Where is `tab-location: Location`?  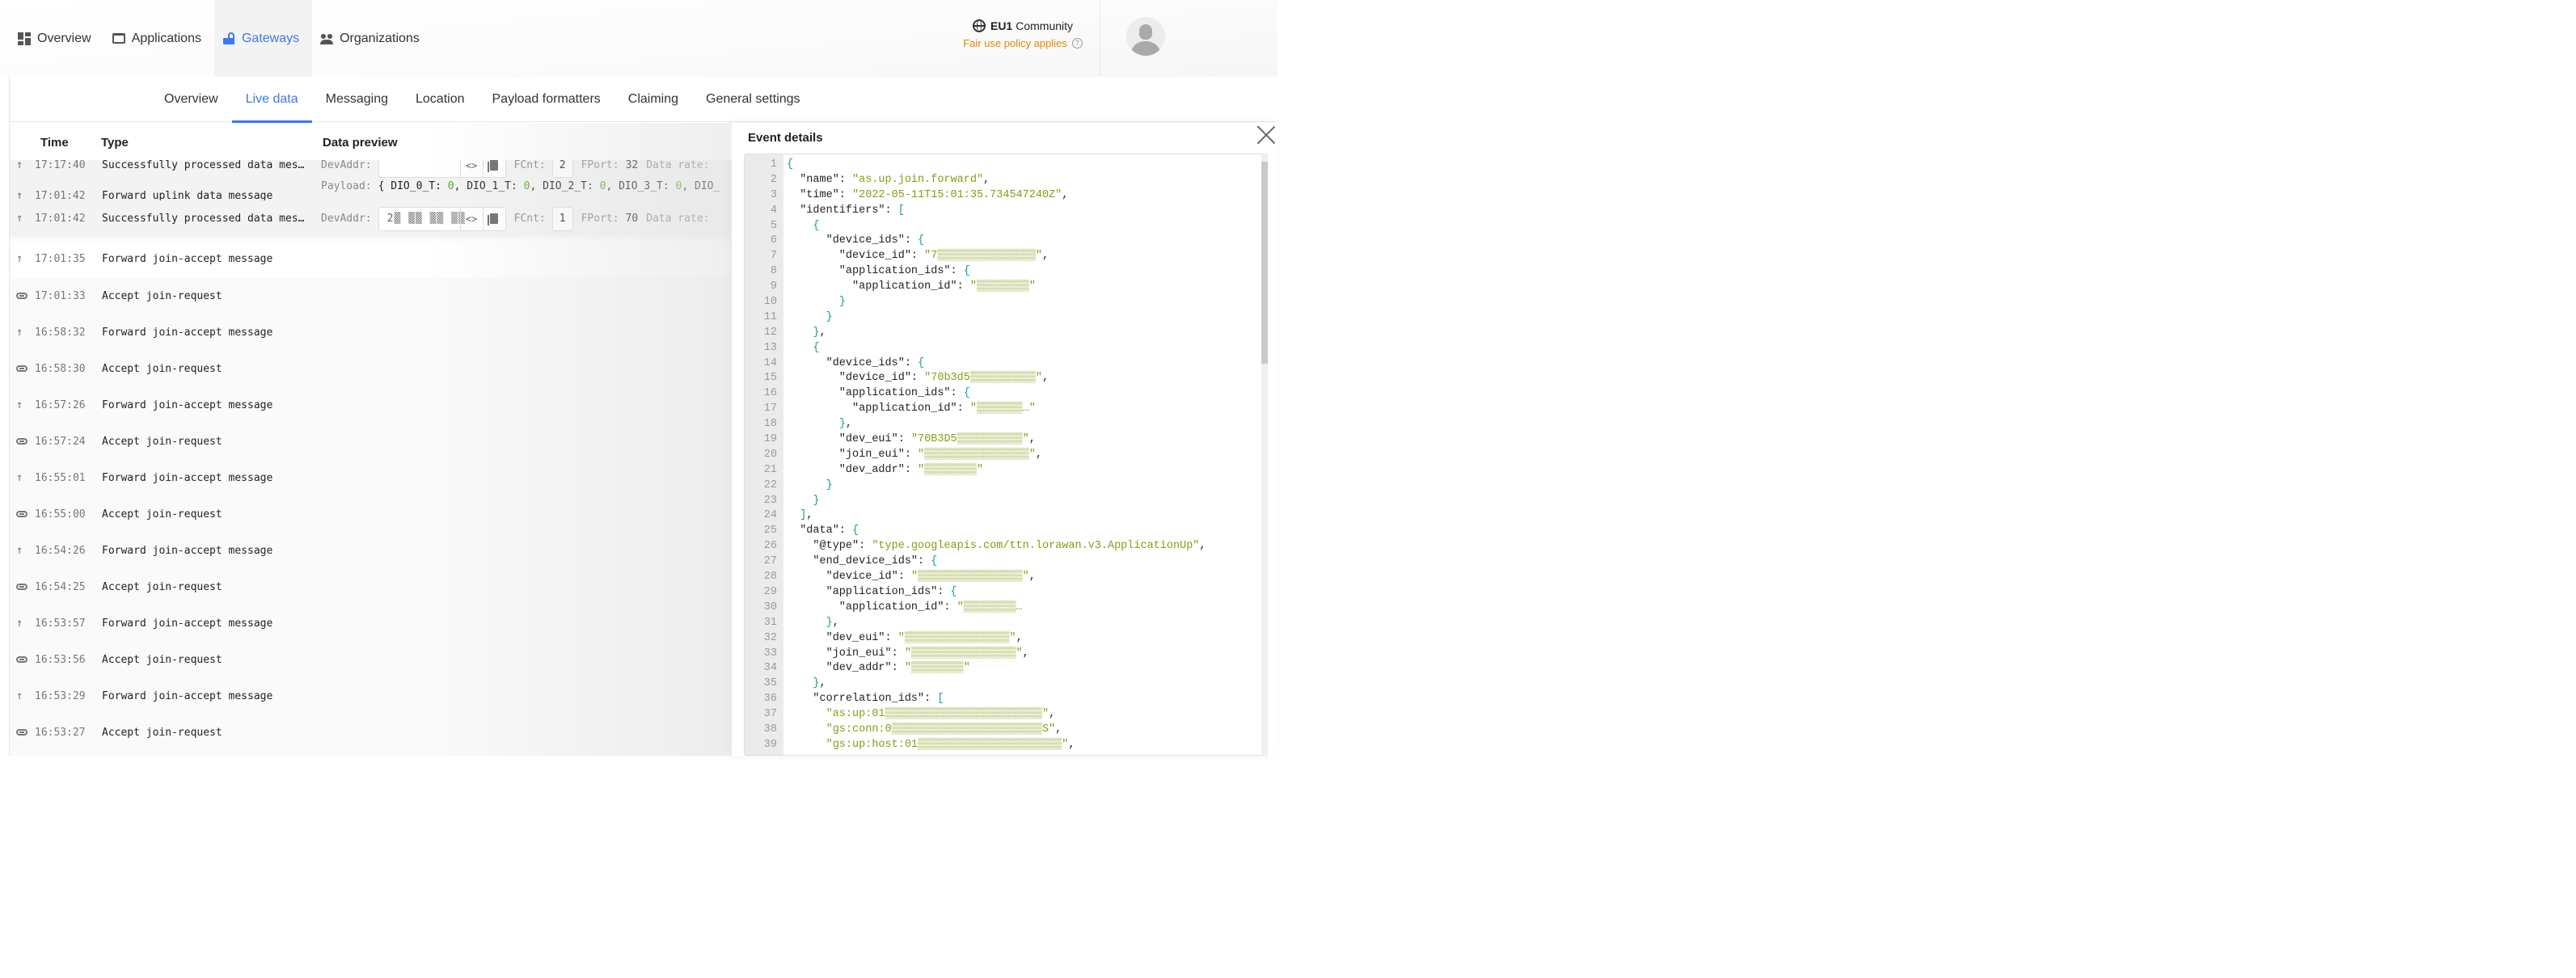 tab-location: Location is located at coordinates (440, 100).